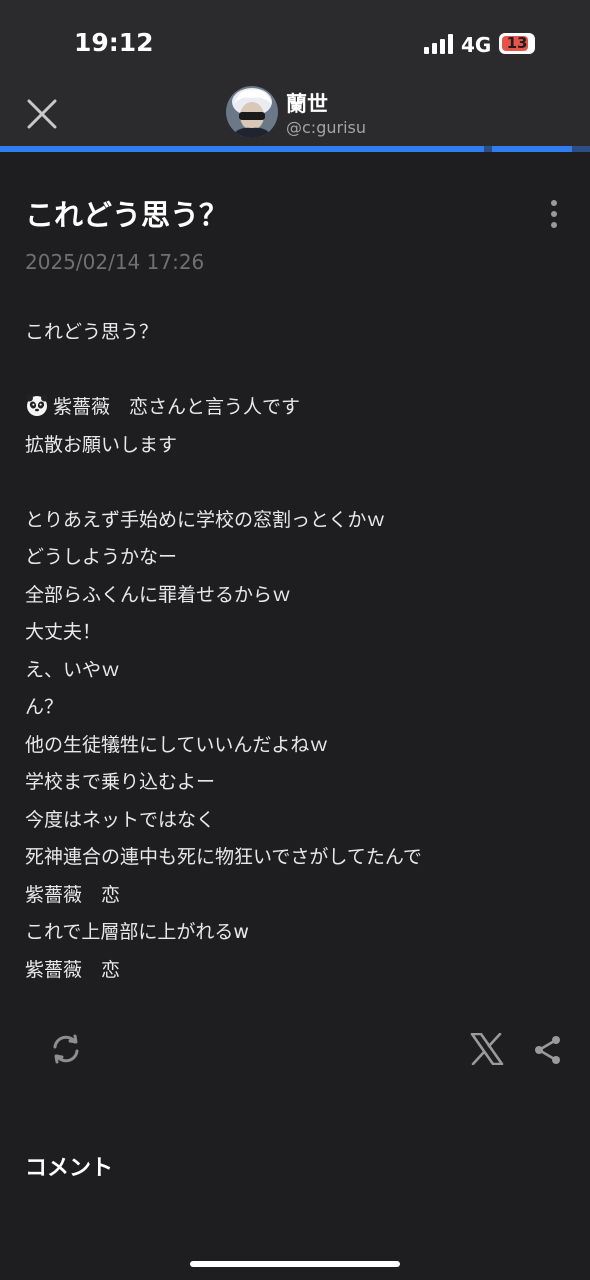 This screenshot has width=590, height=1280. What do you see at coordinates (120, 782) in the screenshot?
I see `post-body-text: 学校まで乗り込むよー` at bounding box center [120, 782].